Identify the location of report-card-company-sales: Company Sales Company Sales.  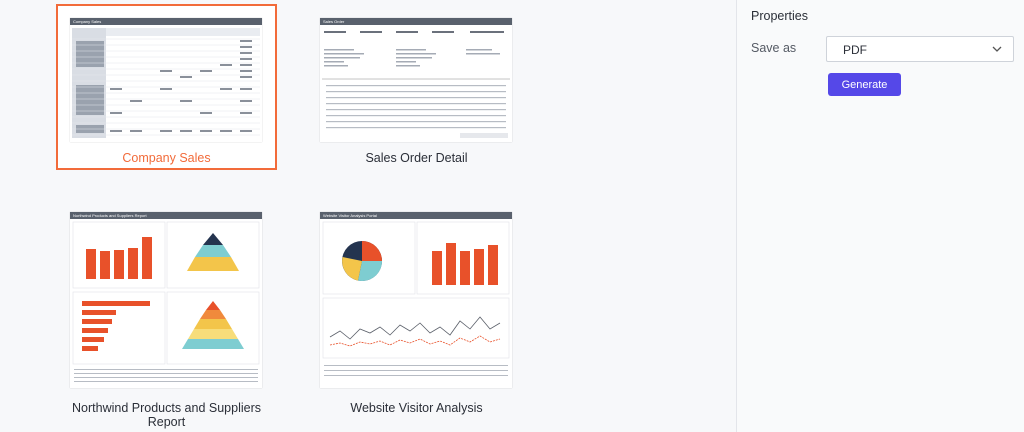
(166, 87).